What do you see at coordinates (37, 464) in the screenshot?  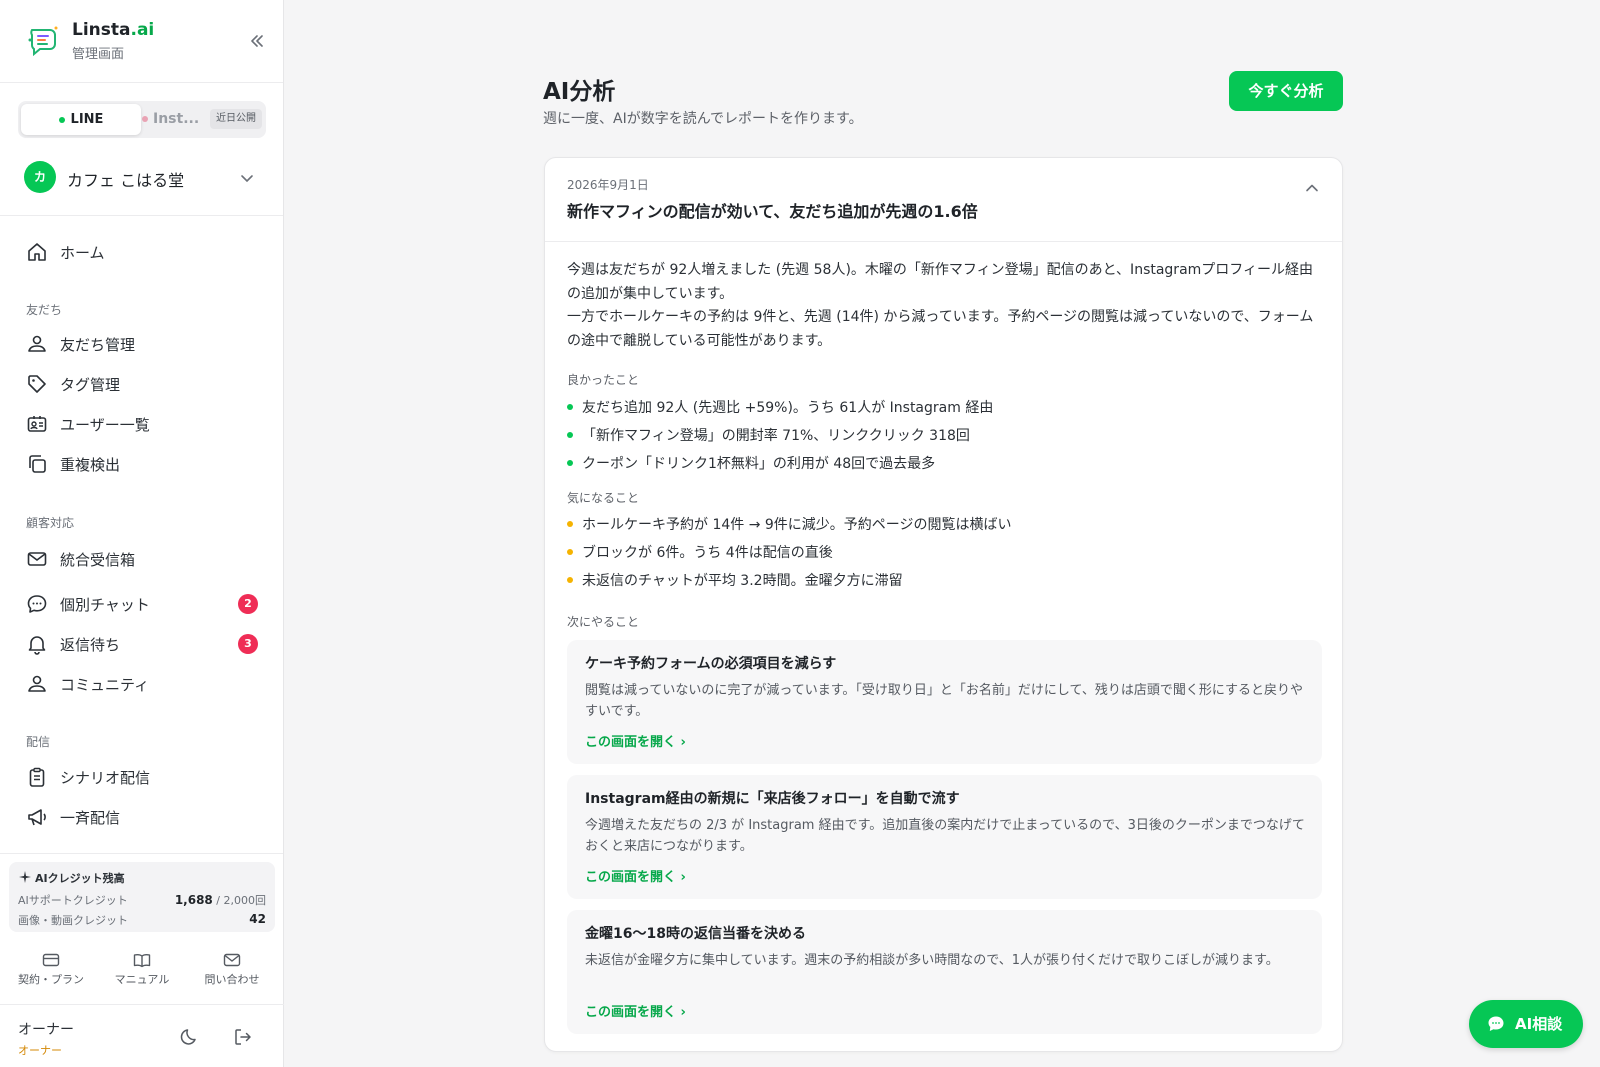 I see `copy-icon` at bounding box center [37, 464].